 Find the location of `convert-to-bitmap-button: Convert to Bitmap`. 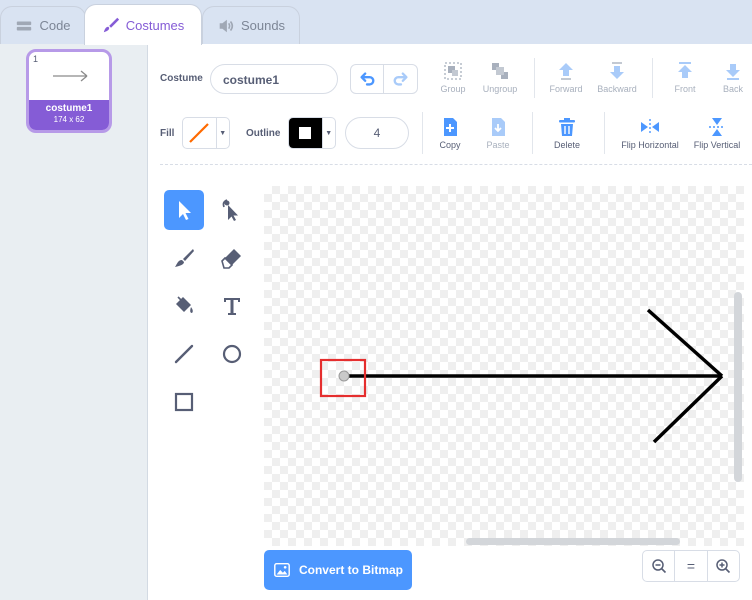

convert-to-bitmap-button: Convert to Bitmap is located at coordinates (338, 570).